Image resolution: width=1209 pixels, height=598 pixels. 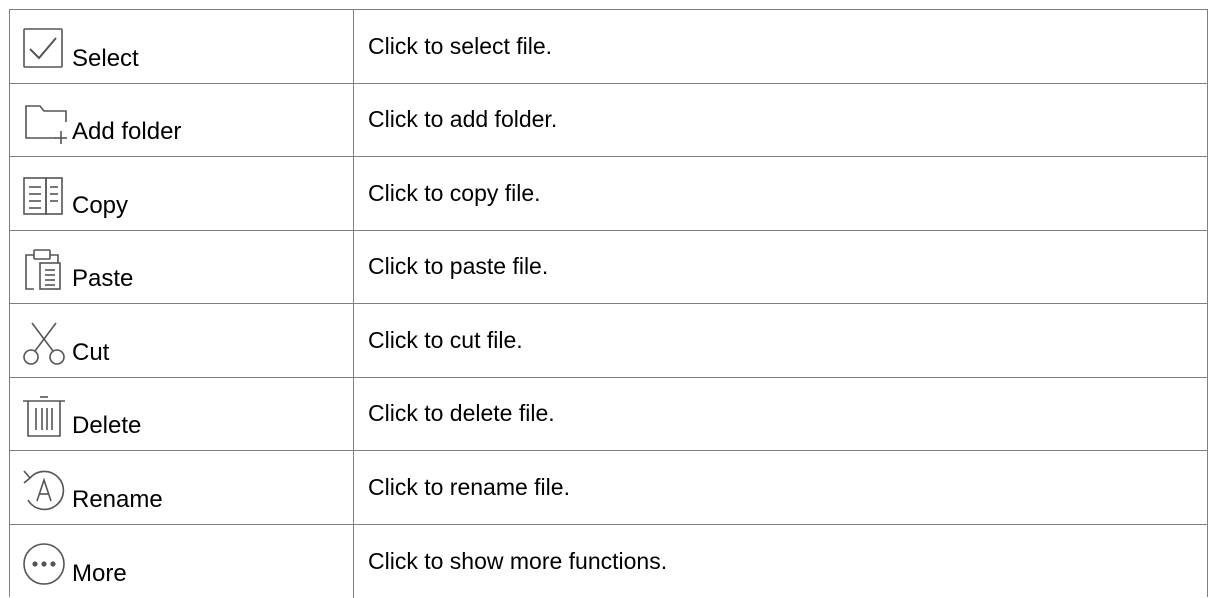 I want to click on description-cell: Click to add folder., so click(x=780, y=120).